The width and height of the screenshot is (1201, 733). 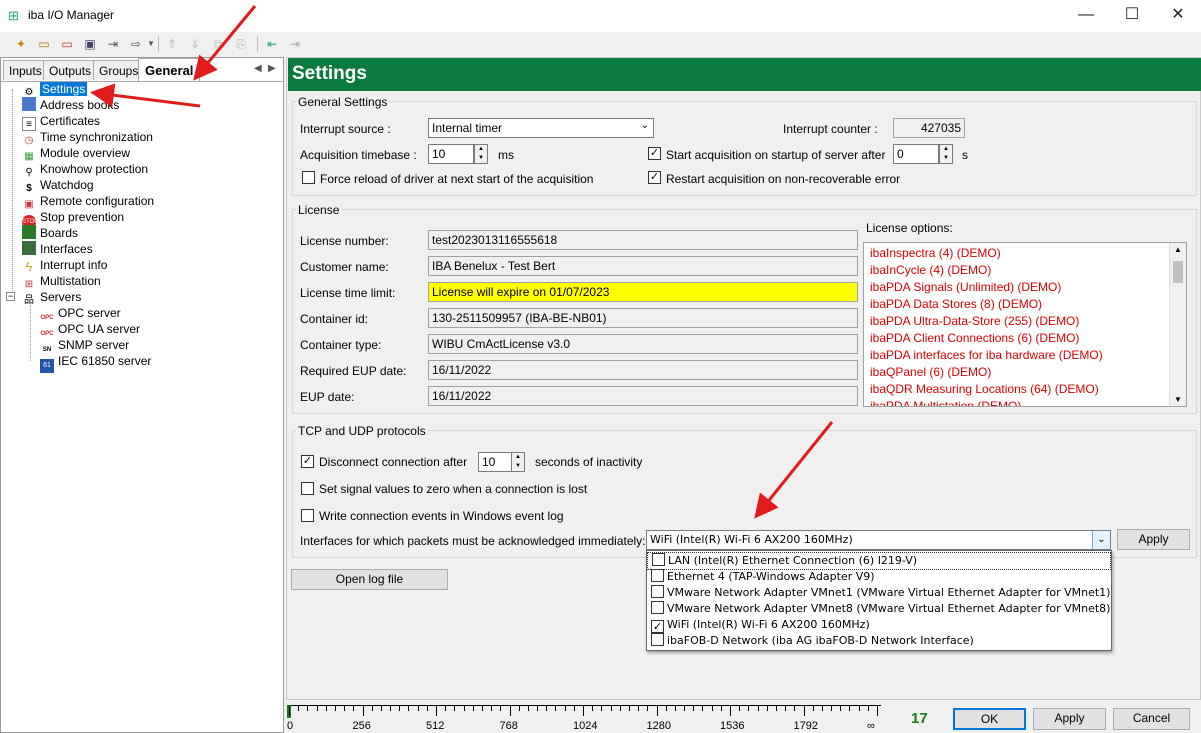 I want to click on arrow-to-settings, so click(x=145, y=95).